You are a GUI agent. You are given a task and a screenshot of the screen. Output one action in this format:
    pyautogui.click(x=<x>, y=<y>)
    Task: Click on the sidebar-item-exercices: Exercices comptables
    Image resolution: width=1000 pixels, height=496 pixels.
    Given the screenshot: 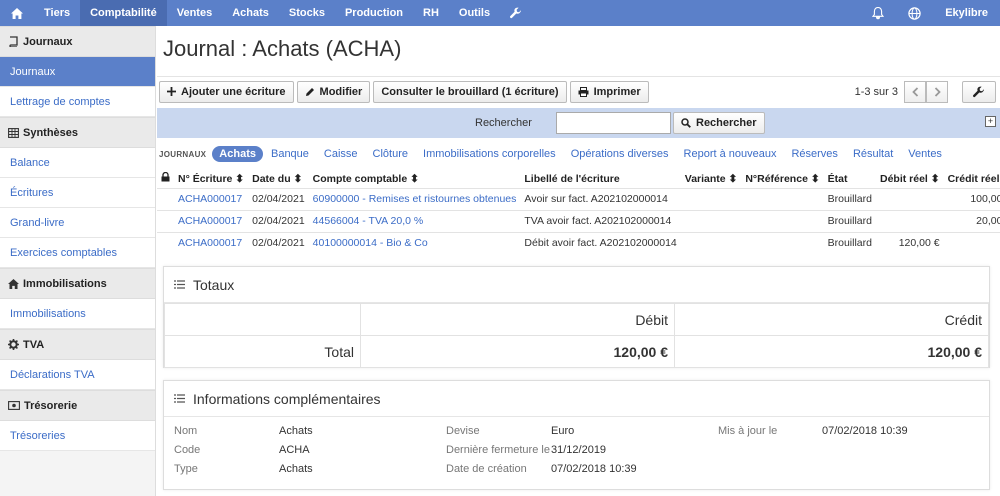 What is the action you would take?
    pyautogui.click(x=77, y=253)
    